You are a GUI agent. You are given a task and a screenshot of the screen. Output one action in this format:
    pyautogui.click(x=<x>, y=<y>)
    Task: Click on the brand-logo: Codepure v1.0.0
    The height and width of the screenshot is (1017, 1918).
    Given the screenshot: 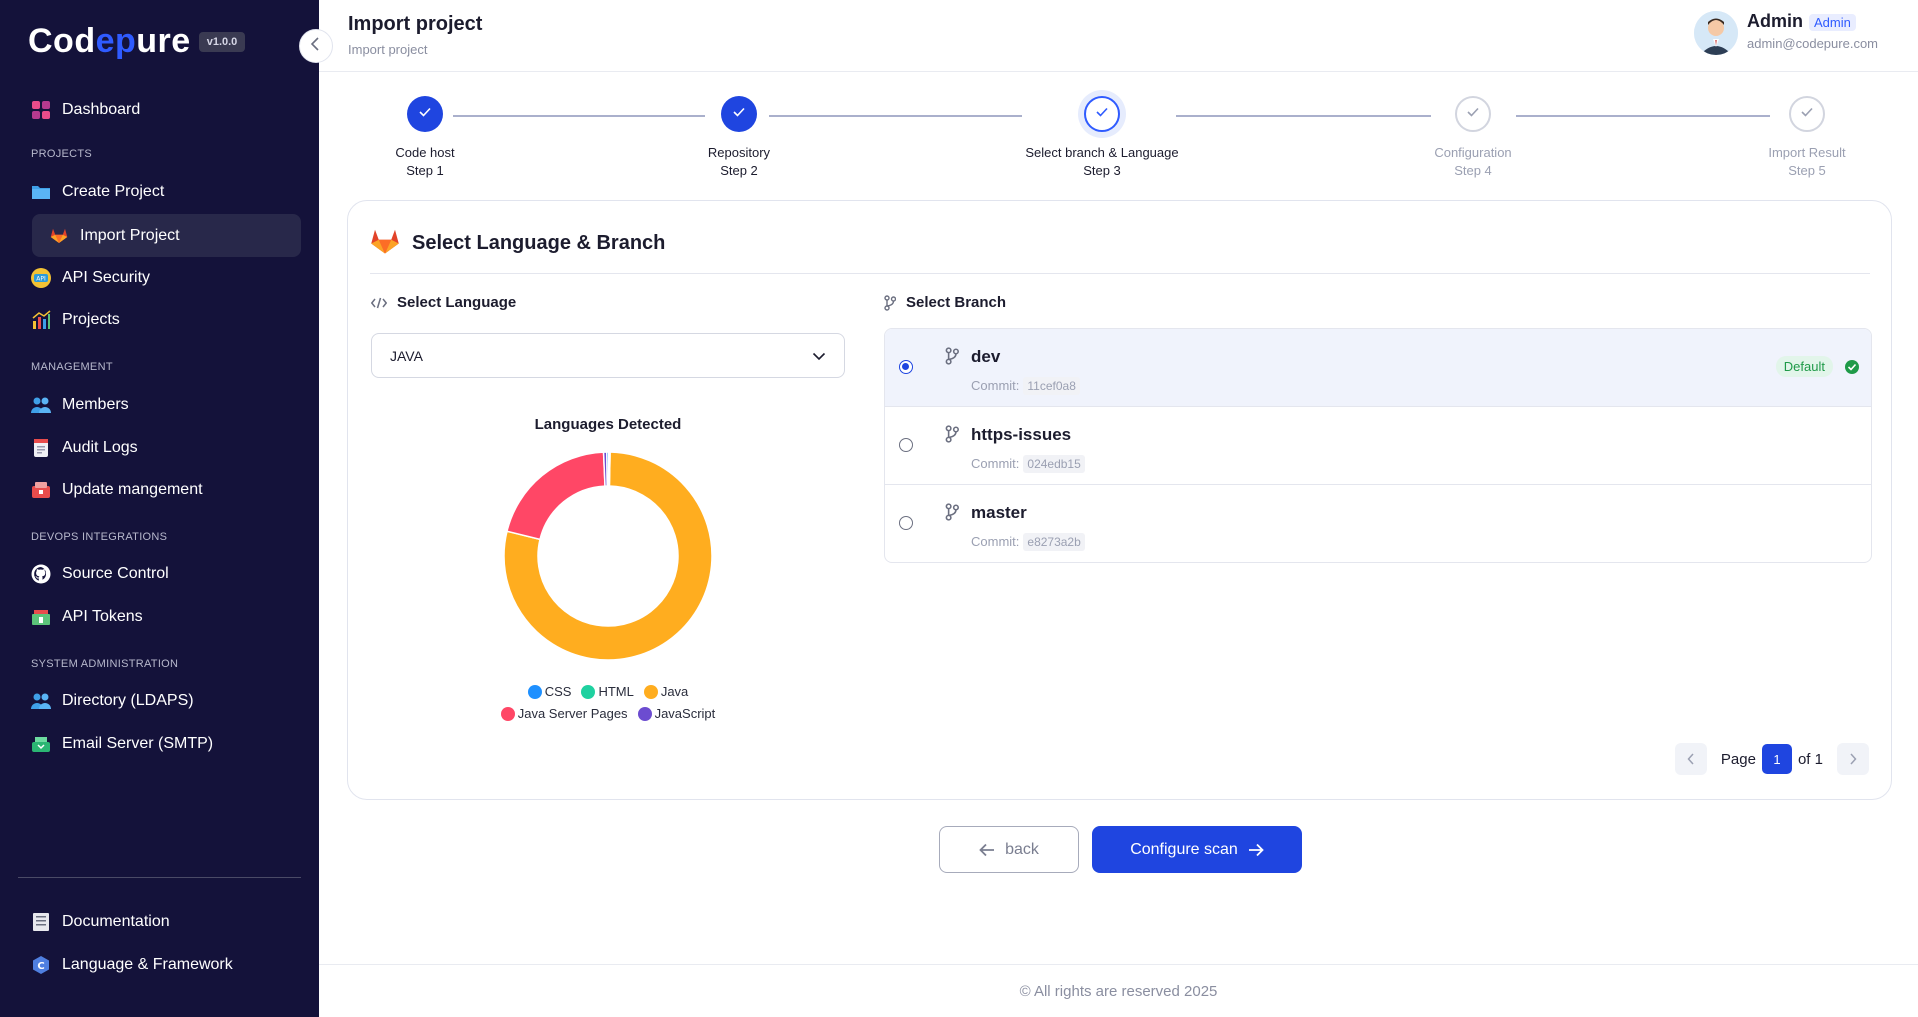 What is the action you would take?
    pyautogui.click(x=137, y=41)
    